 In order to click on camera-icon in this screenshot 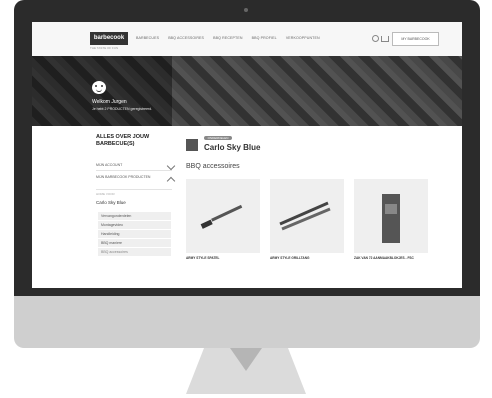, I will do `click(246, 10)`.